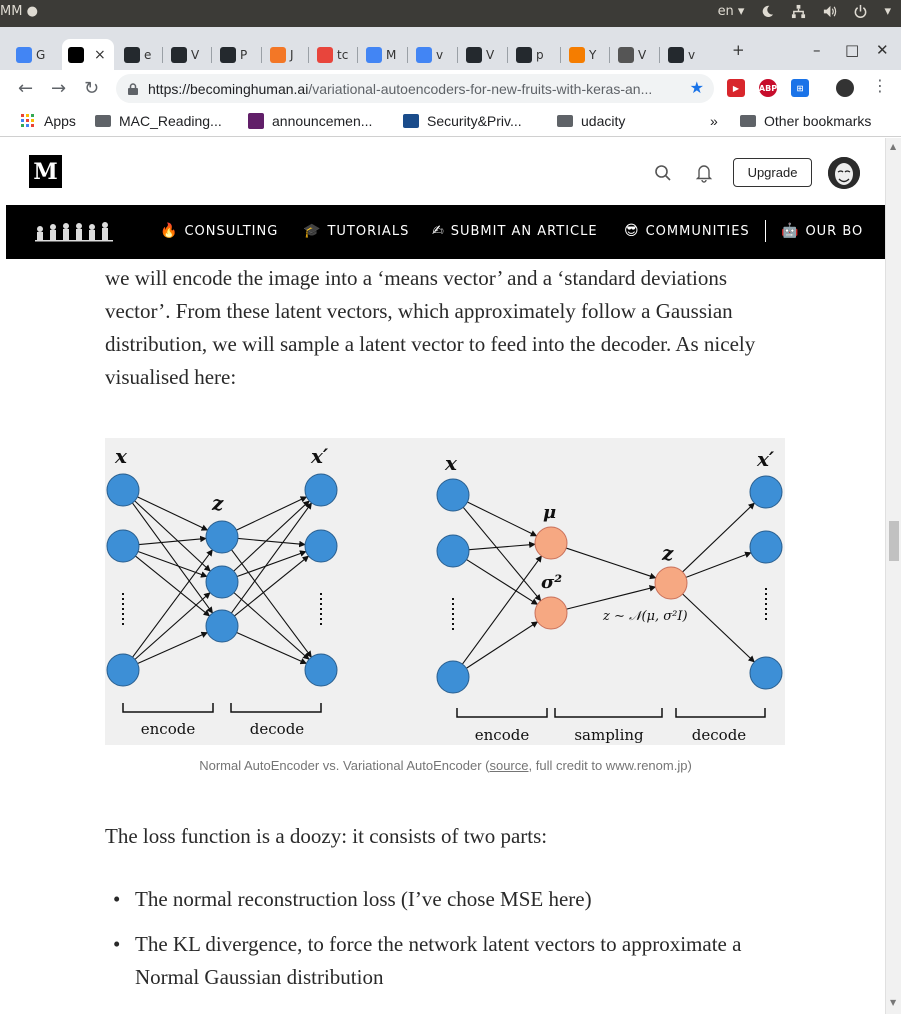 Image resolution: width=901 pixels, height=1014 pixels. What do you see at coordinates (772, 172) in the screenshot?
I see `upgrade-button: Upgrade` at bounding box center [772, 172].